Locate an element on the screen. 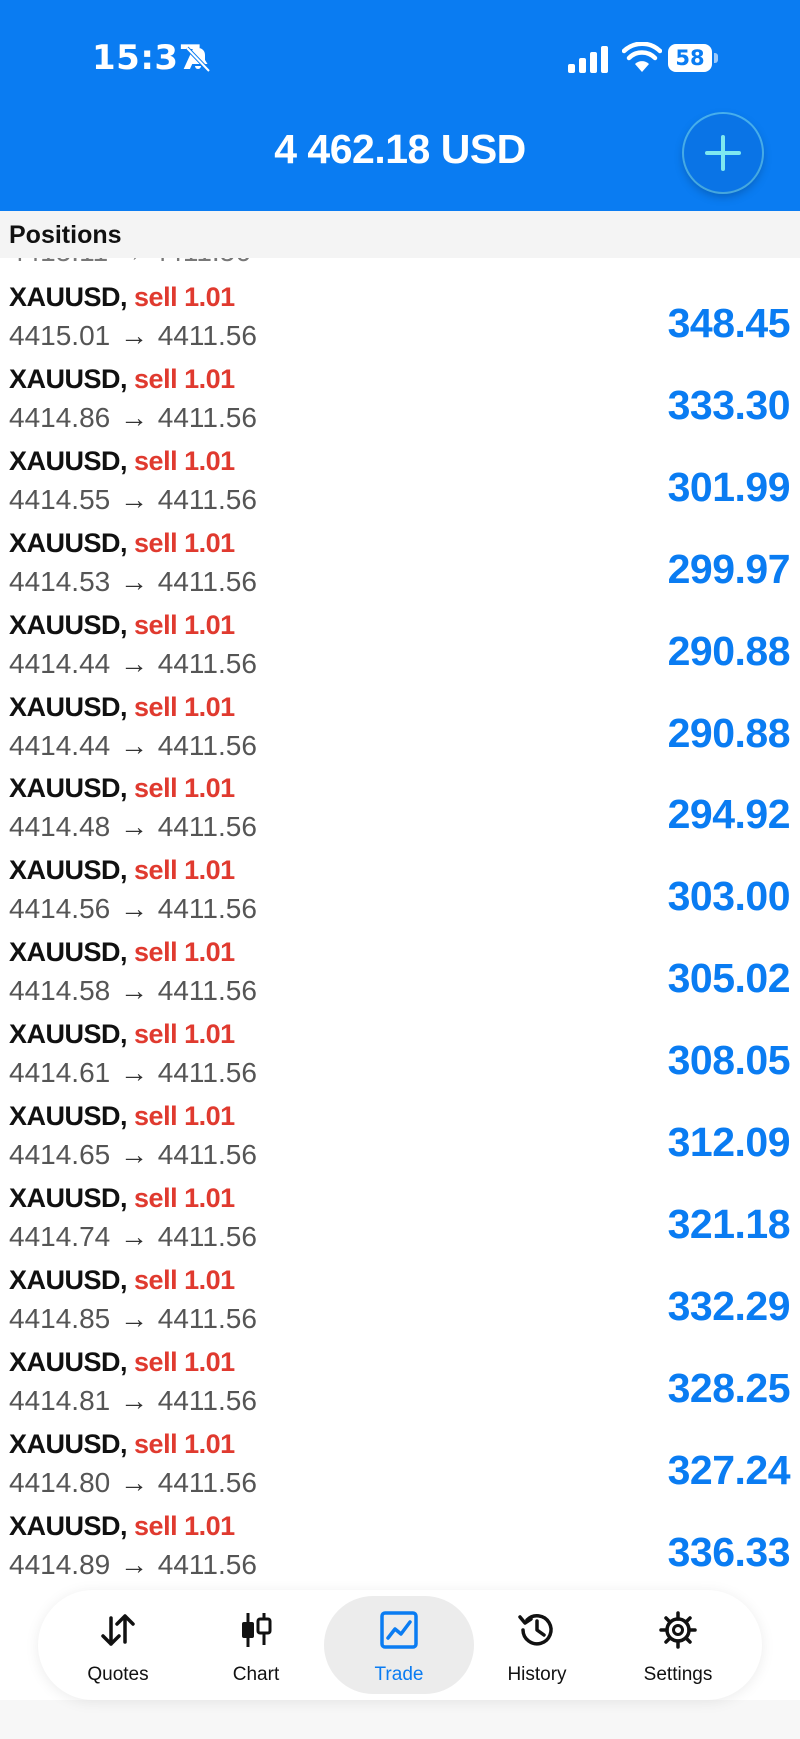 The height and width of the screenshot is (1739, 800). position-row: XAUUSD, sell 1.01 4414.56 → 4411.56 303.00 is located at coordinates (400, 892).